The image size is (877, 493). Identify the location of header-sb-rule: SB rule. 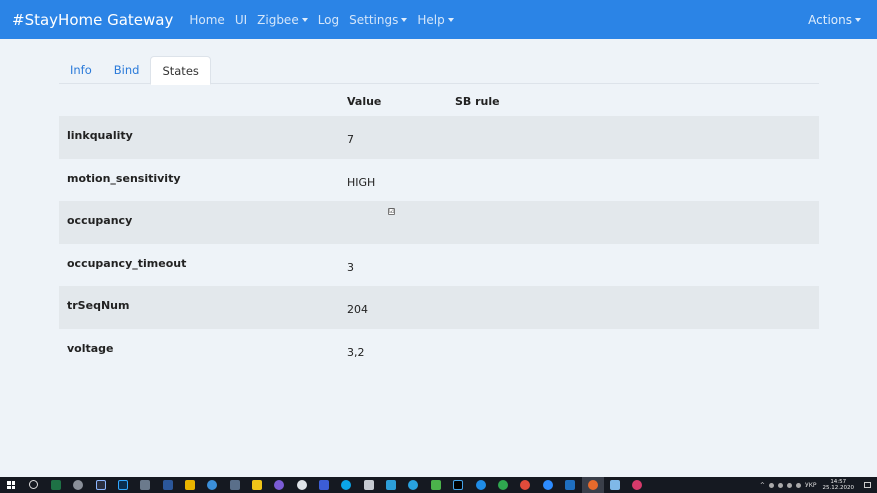
(477, 101).